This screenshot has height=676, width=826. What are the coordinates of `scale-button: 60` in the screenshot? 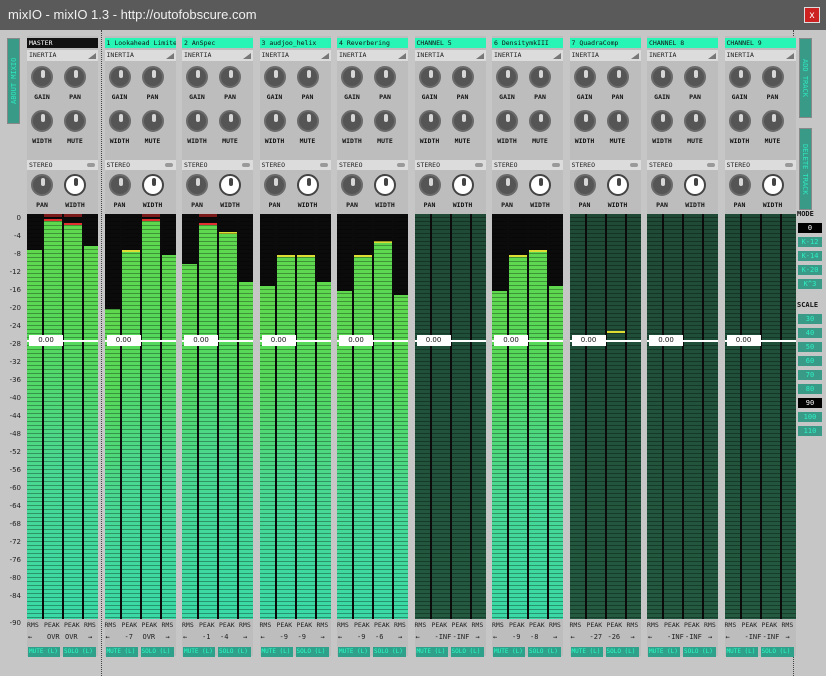 It's located at (810, 361).